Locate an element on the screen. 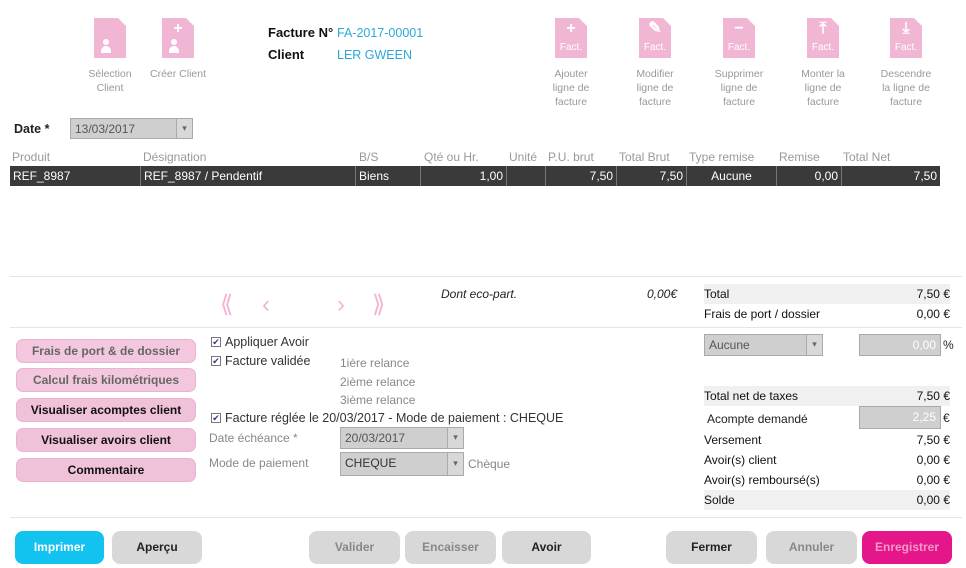 This screenshot has height=568, width=966. date-value: 13/03/2017 is located at coordinates (105, 129).